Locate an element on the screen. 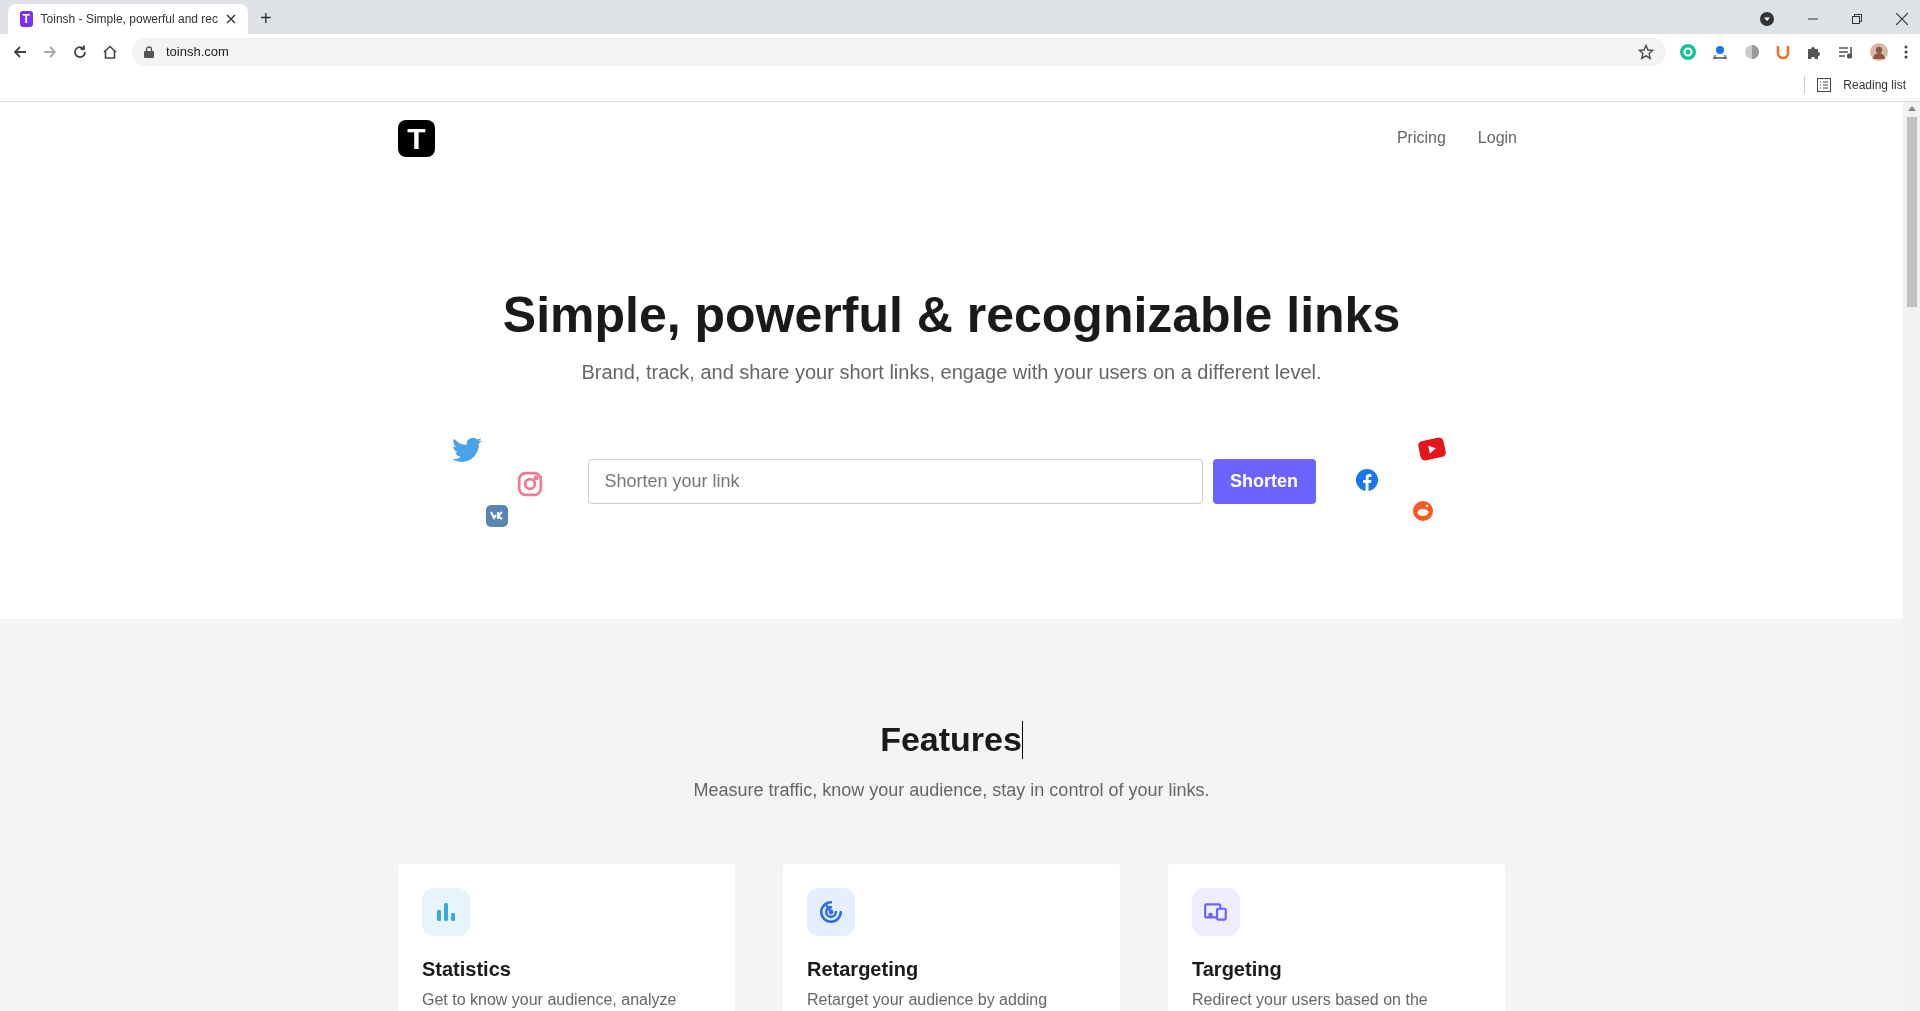 The height and width of the screenshot is (1011, 1920). lock-icon is located at coordinates (149, 51).